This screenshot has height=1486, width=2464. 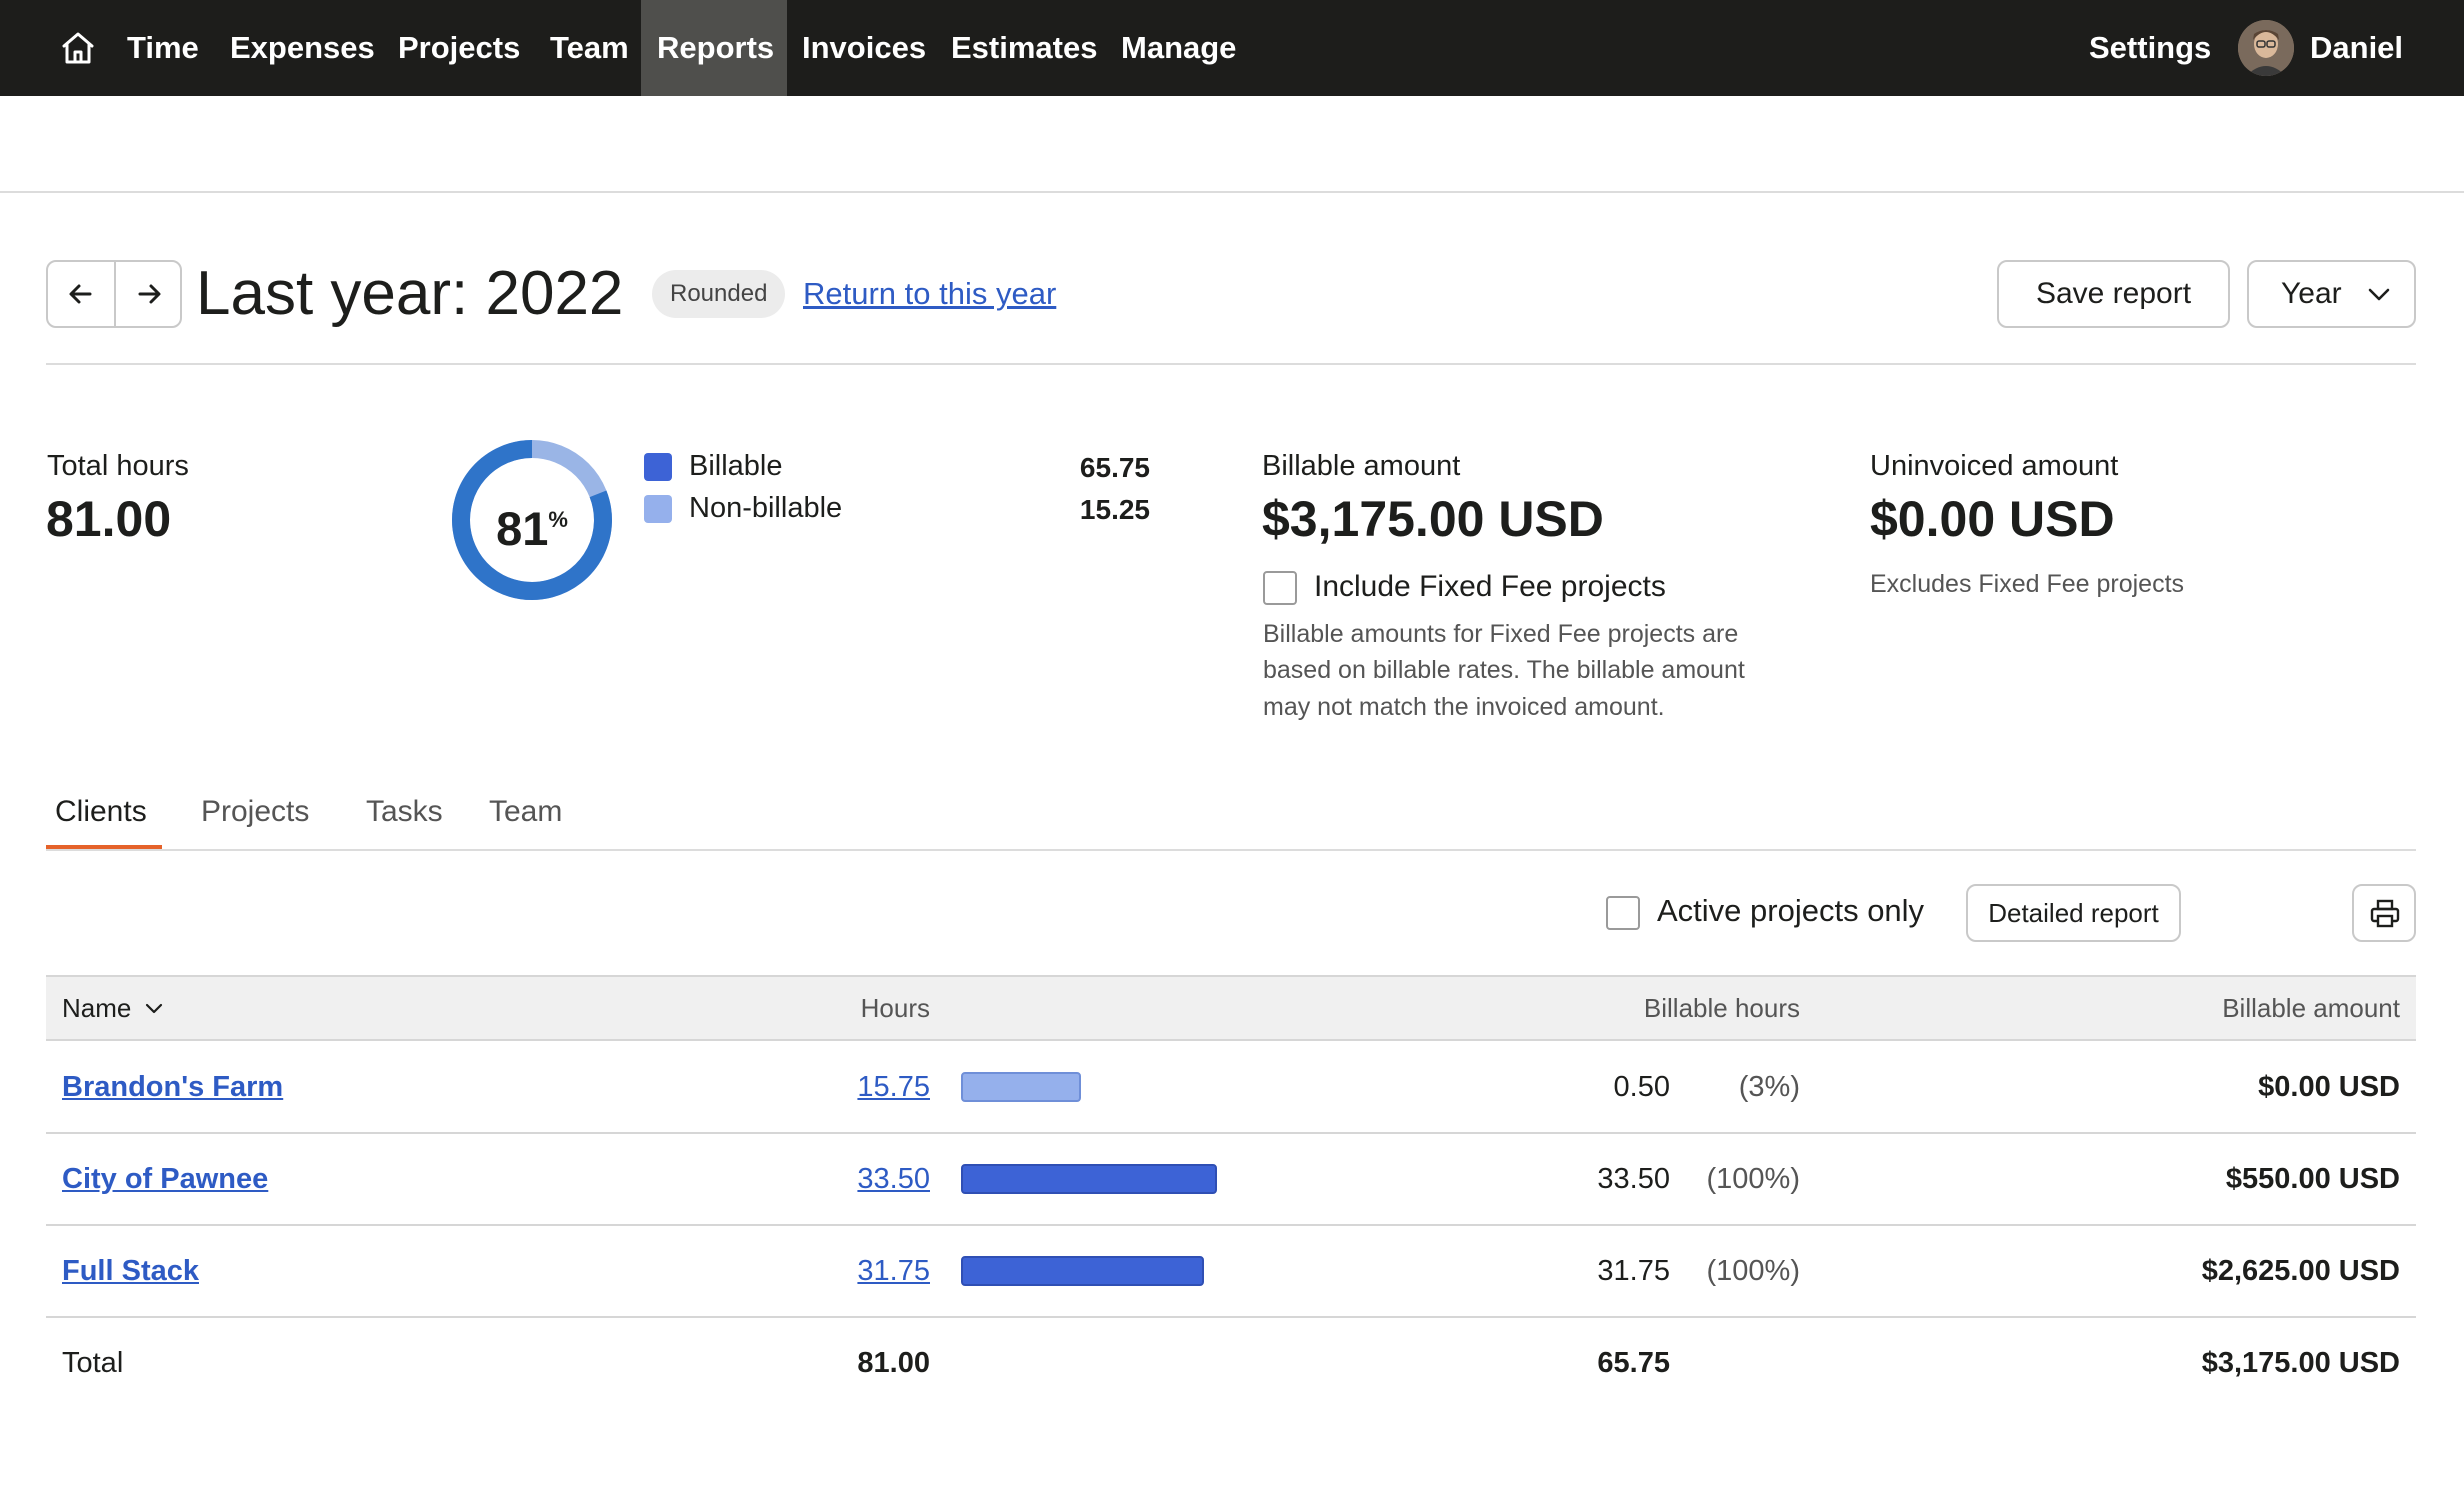 I want to click on total-billable-hours: 65.75, so click(x=1633, y=1363).